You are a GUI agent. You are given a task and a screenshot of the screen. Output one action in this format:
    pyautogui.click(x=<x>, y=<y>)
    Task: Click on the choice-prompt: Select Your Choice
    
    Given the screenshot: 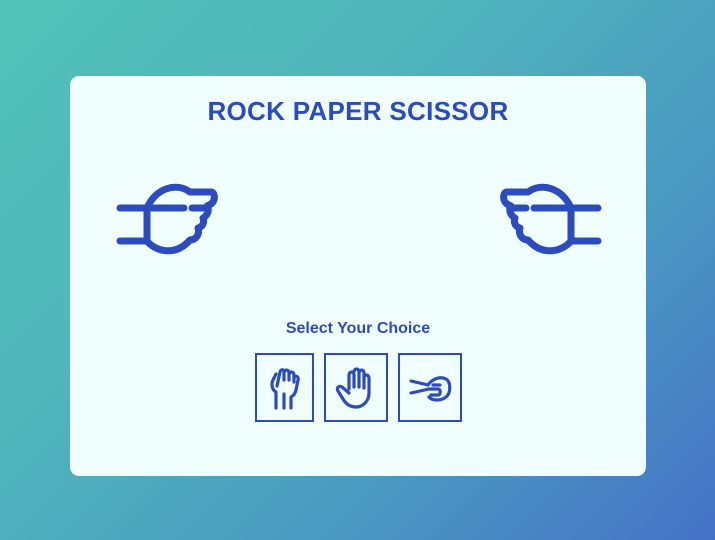 What is the action you would take?
    pyautogui.click(x=358, y=328)
    